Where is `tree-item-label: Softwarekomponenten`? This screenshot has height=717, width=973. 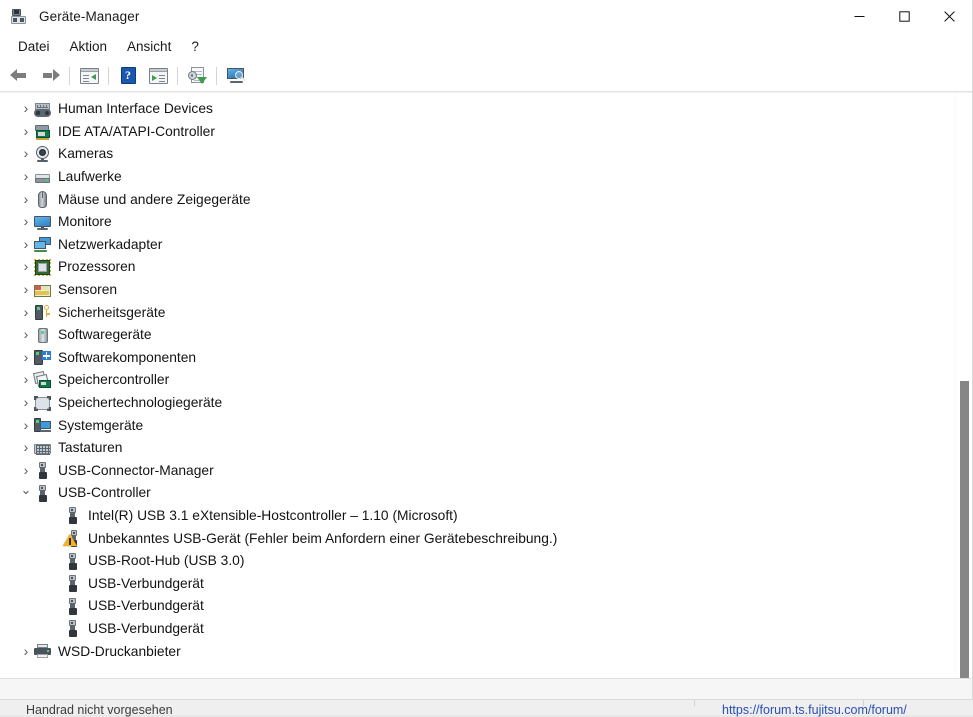 tree-item-label: Softwarekomponenten is located at coordinates (127, 357).